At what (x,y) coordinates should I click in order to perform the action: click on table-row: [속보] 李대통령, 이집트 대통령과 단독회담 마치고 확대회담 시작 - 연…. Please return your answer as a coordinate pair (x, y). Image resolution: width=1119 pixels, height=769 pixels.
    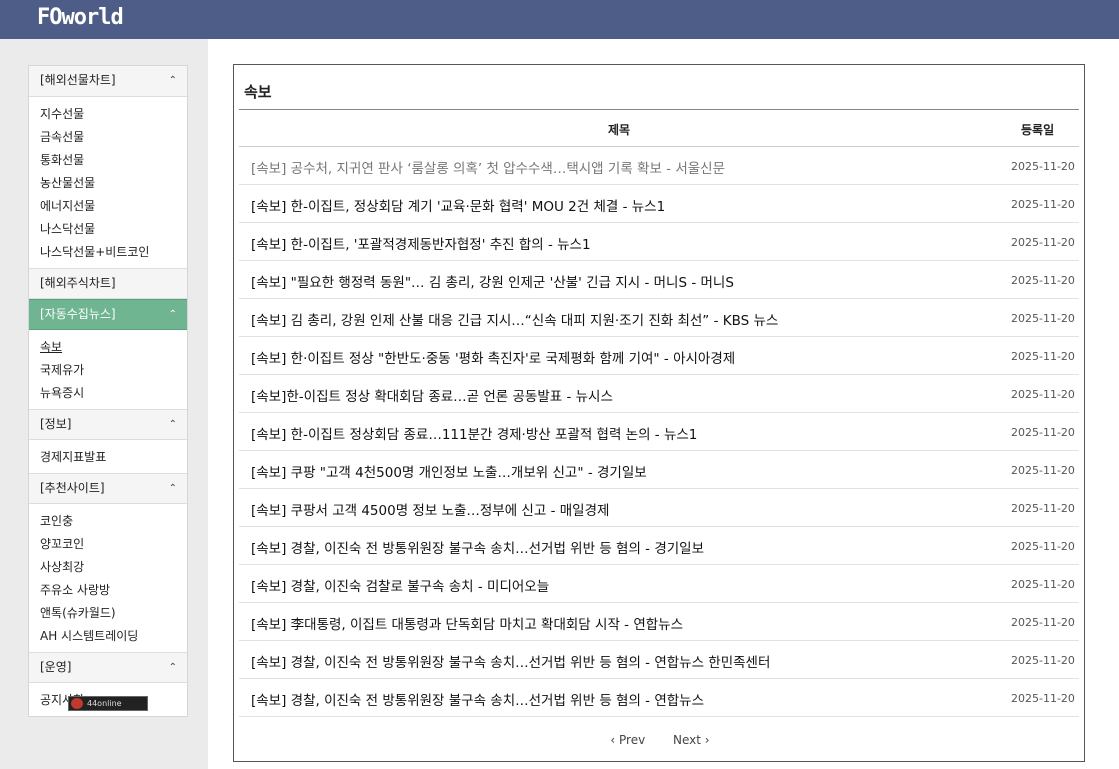
    Looking at the image, I should click on (659, 622).